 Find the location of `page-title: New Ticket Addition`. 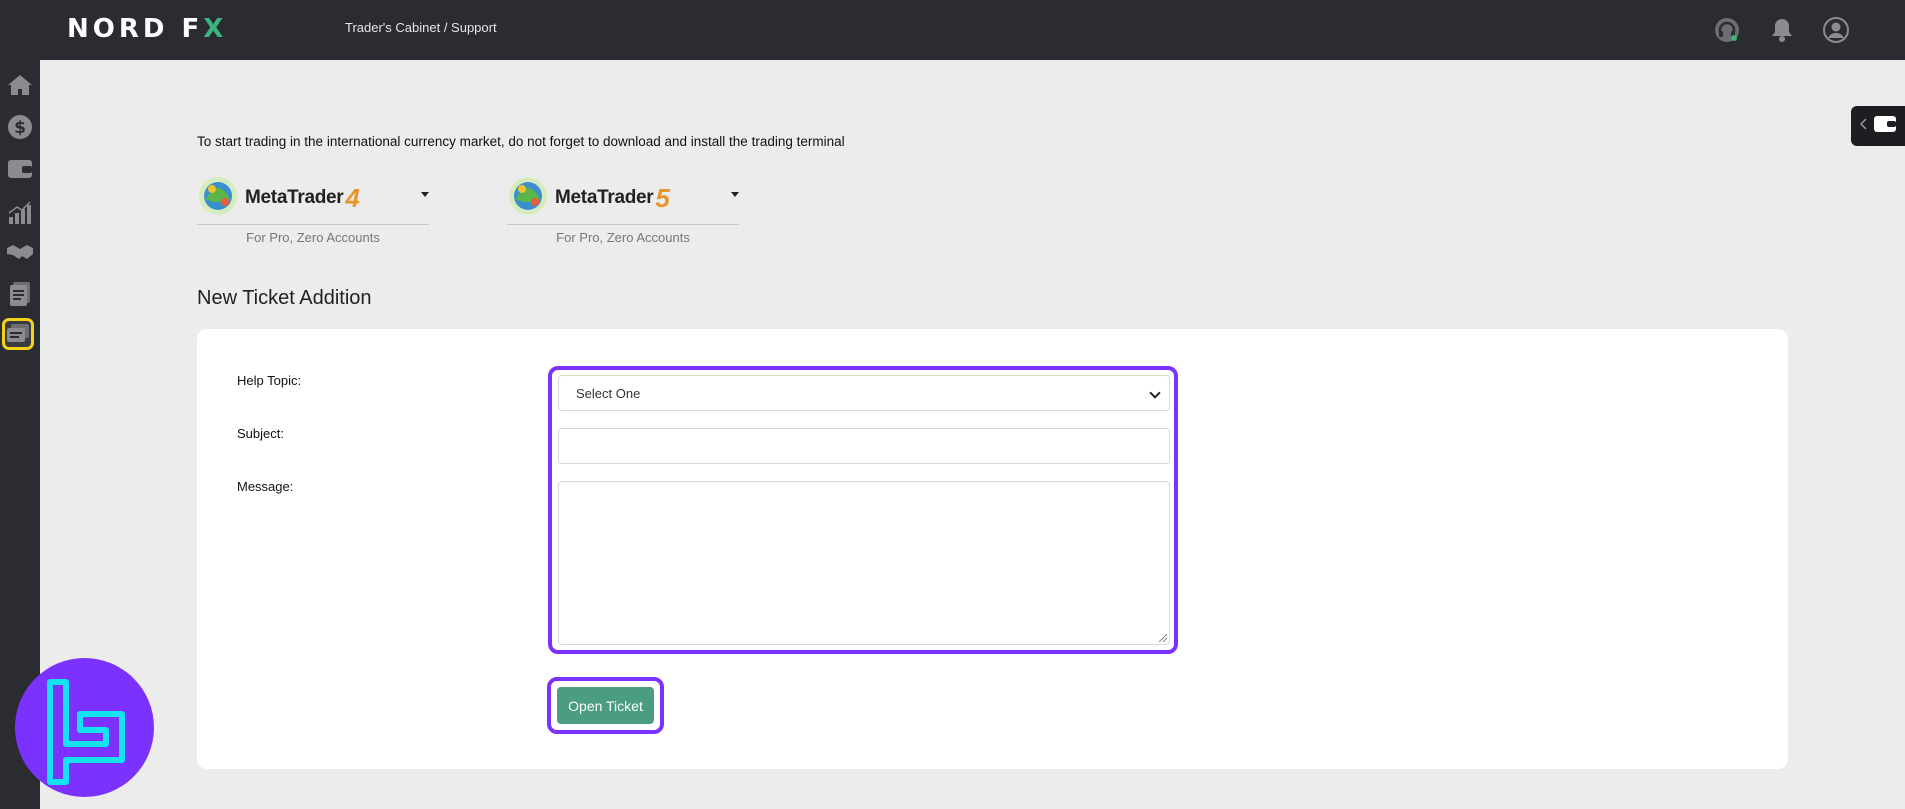

page-title: New Ticket Addition is located at coordinates (284, 298).